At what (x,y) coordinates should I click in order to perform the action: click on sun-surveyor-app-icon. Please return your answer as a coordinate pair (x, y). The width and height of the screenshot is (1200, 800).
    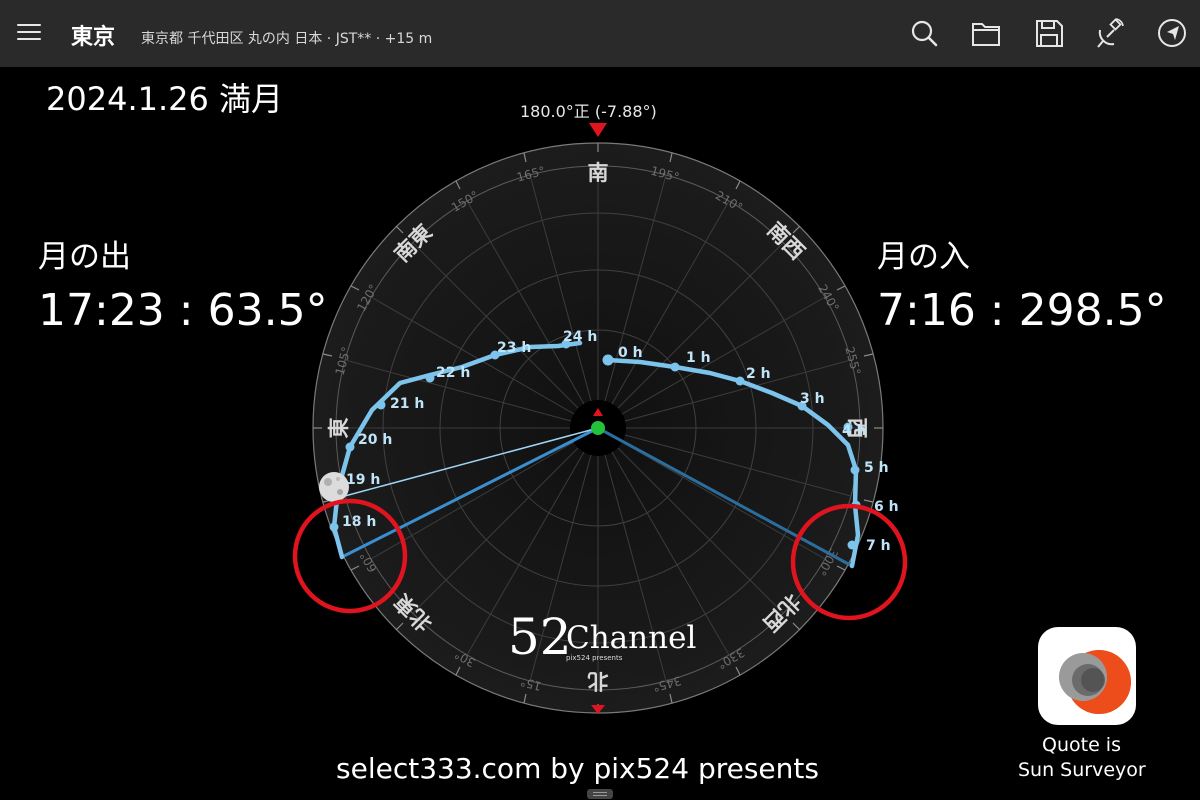
    Looking at the image, I should click on (1087, 676).